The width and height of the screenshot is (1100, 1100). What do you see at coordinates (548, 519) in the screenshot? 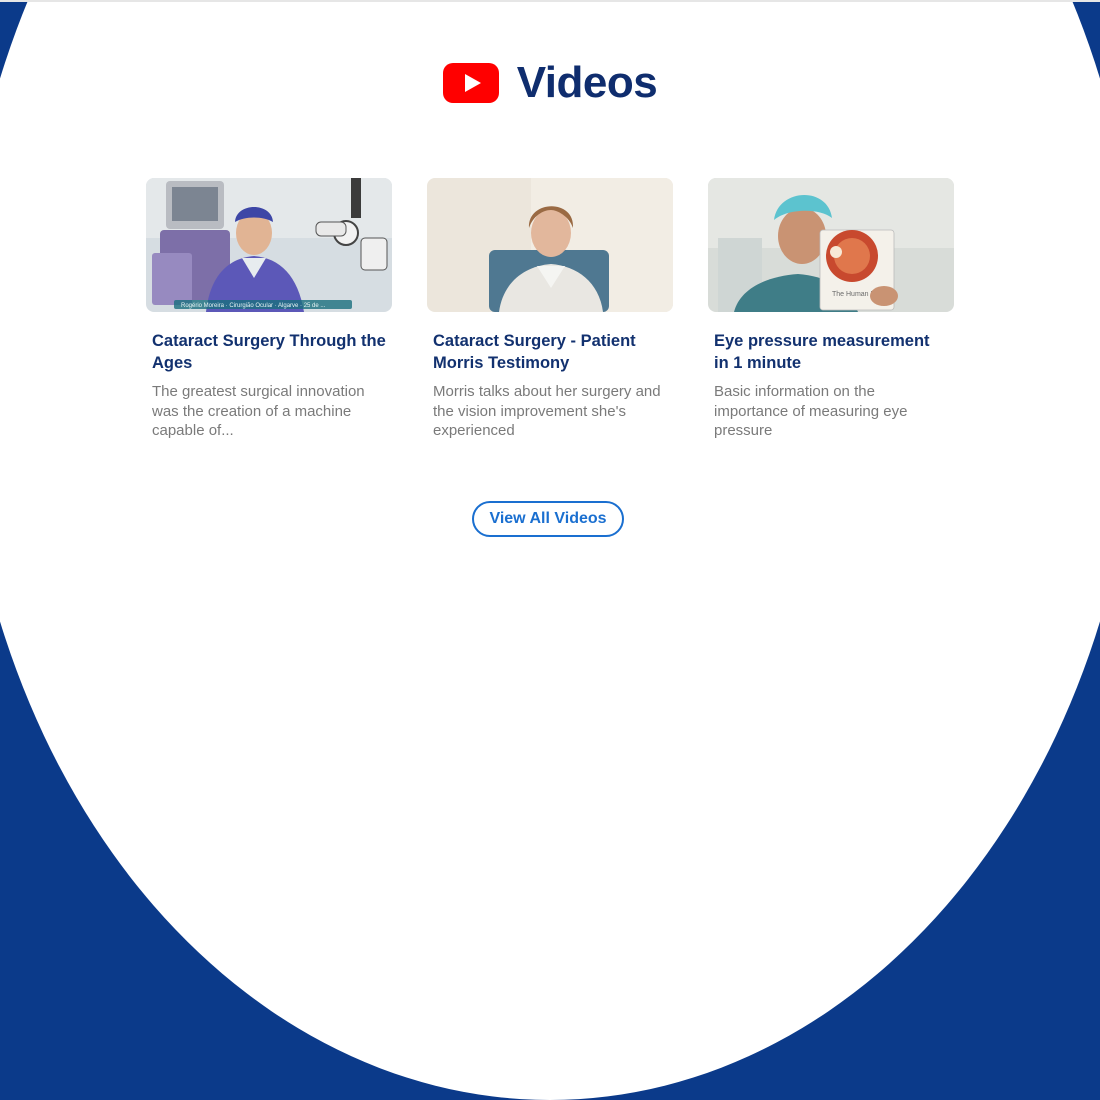
I see `view-all-videos-button: View All Videos` at bounding box center [548, 519].